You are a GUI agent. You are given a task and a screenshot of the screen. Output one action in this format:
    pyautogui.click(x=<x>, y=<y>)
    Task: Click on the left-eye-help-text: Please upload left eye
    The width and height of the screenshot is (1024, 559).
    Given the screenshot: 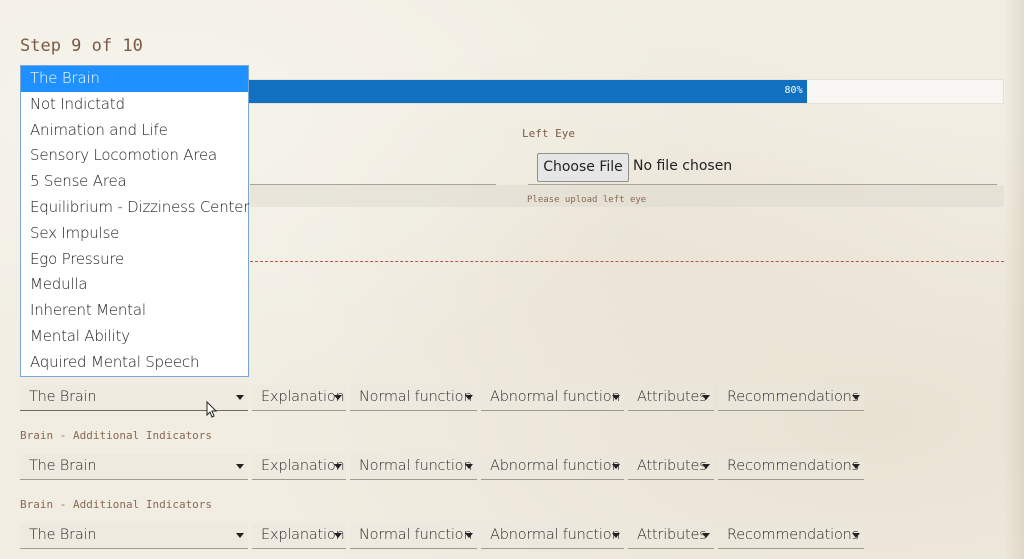 What is the action you would take?
    pyautogui.click(x=587, y=200)
    